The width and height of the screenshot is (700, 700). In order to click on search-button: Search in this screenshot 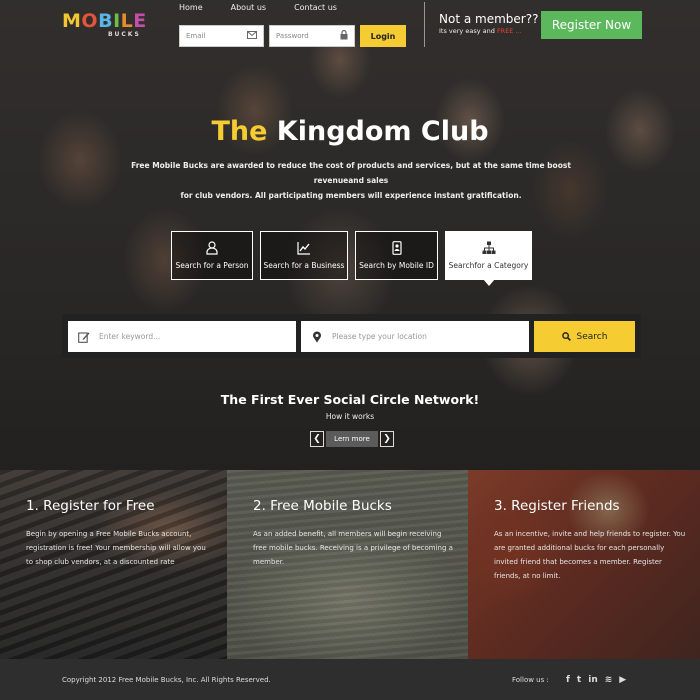, I will do `click(584, 336)`.